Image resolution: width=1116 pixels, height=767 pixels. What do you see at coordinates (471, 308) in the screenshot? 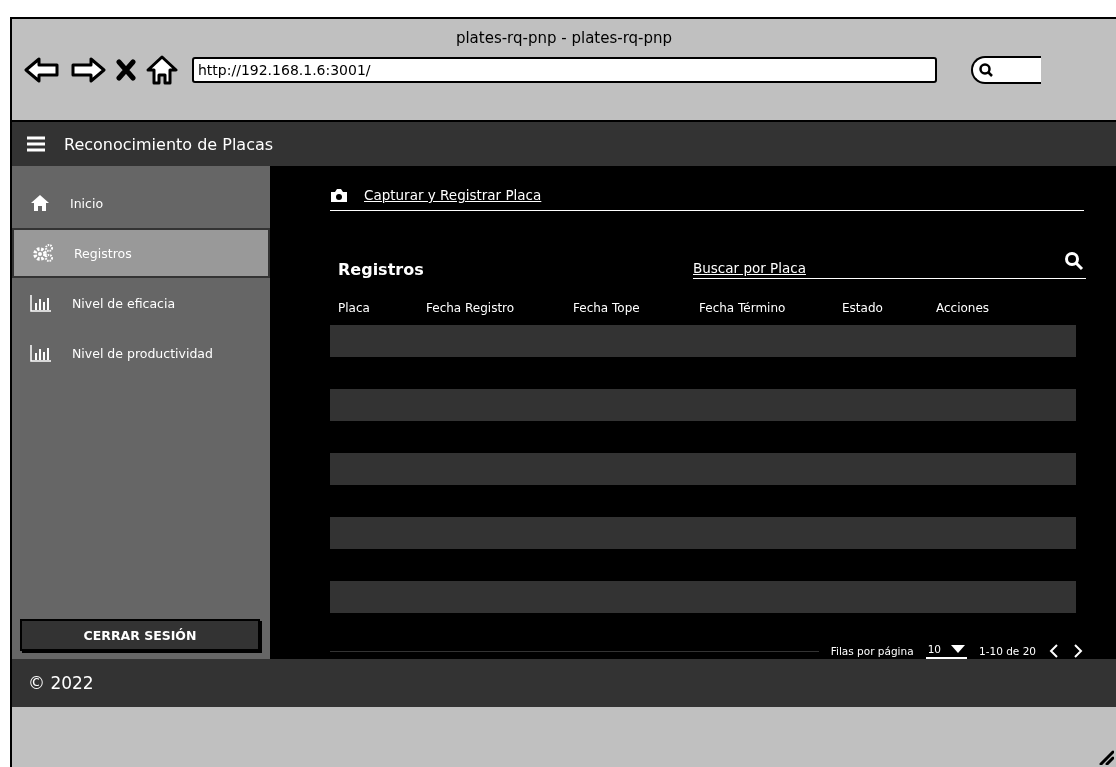
I see `column-header: Fecha Registro` at bounding box center [471, 308].